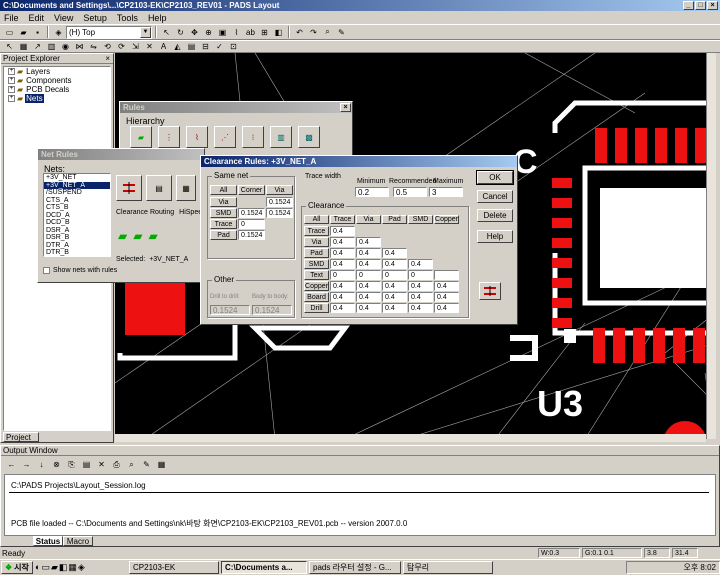 This screenshot has height=575, width=720. Describe the element at coordinates (711, 246) in the screenshot. I see `canvas-vertical-scrollbar` at that location.